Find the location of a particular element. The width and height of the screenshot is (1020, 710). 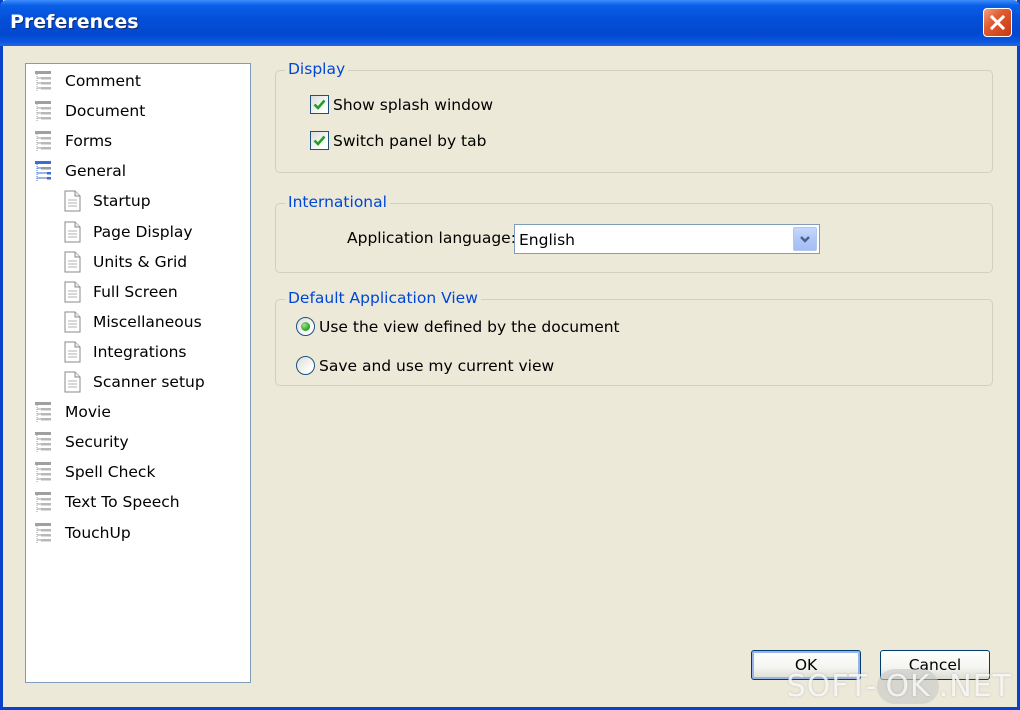

view-document-row: Use the view defined by the document is located at coordinates (458, 326).